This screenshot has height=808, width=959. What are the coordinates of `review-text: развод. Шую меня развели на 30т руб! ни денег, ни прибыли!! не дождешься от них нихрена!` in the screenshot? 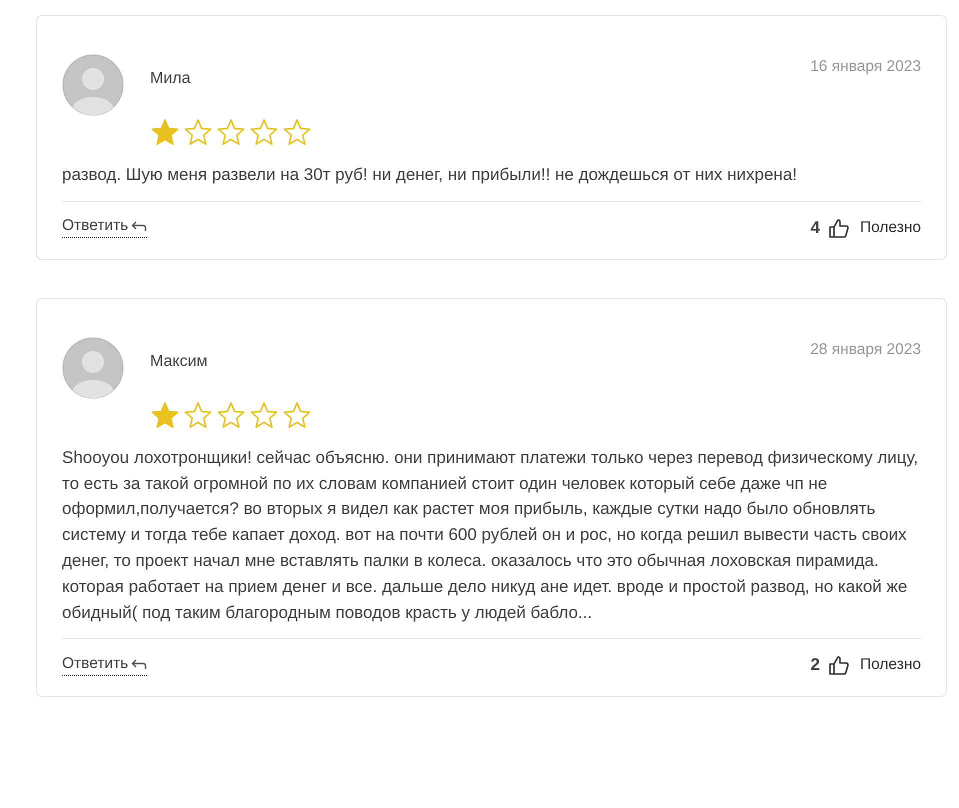 It's located at (430, 175).